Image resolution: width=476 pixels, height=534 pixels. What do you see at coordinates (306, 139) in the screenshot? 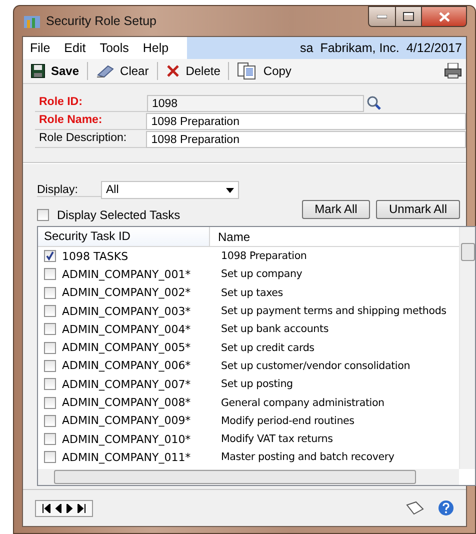
I see `role-description-field: 1098 Preparation` at bounding box center [306, 139].